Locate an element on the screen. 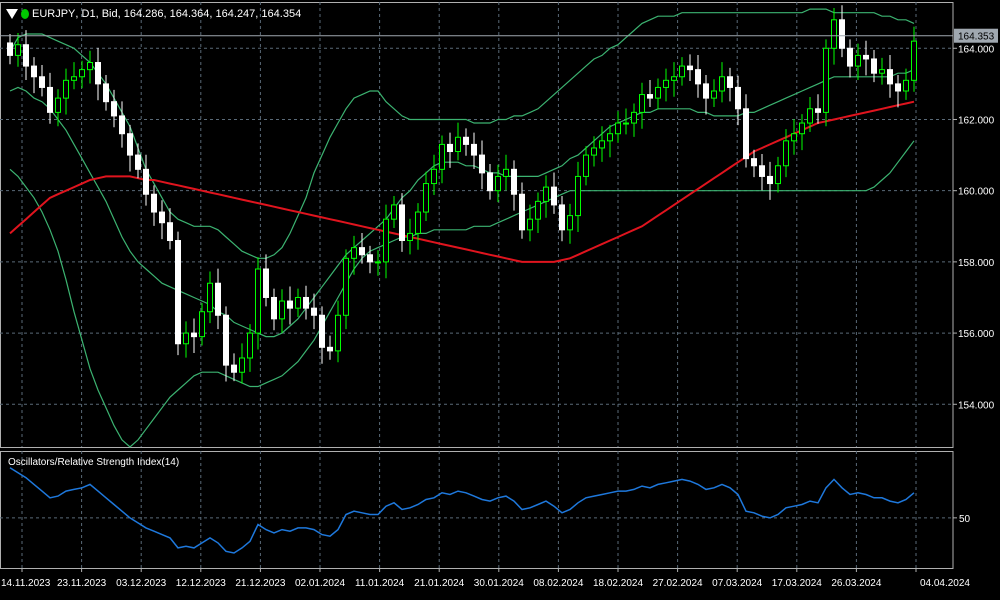  rsi-level-label: 50 is located at coordinates (965, 519).